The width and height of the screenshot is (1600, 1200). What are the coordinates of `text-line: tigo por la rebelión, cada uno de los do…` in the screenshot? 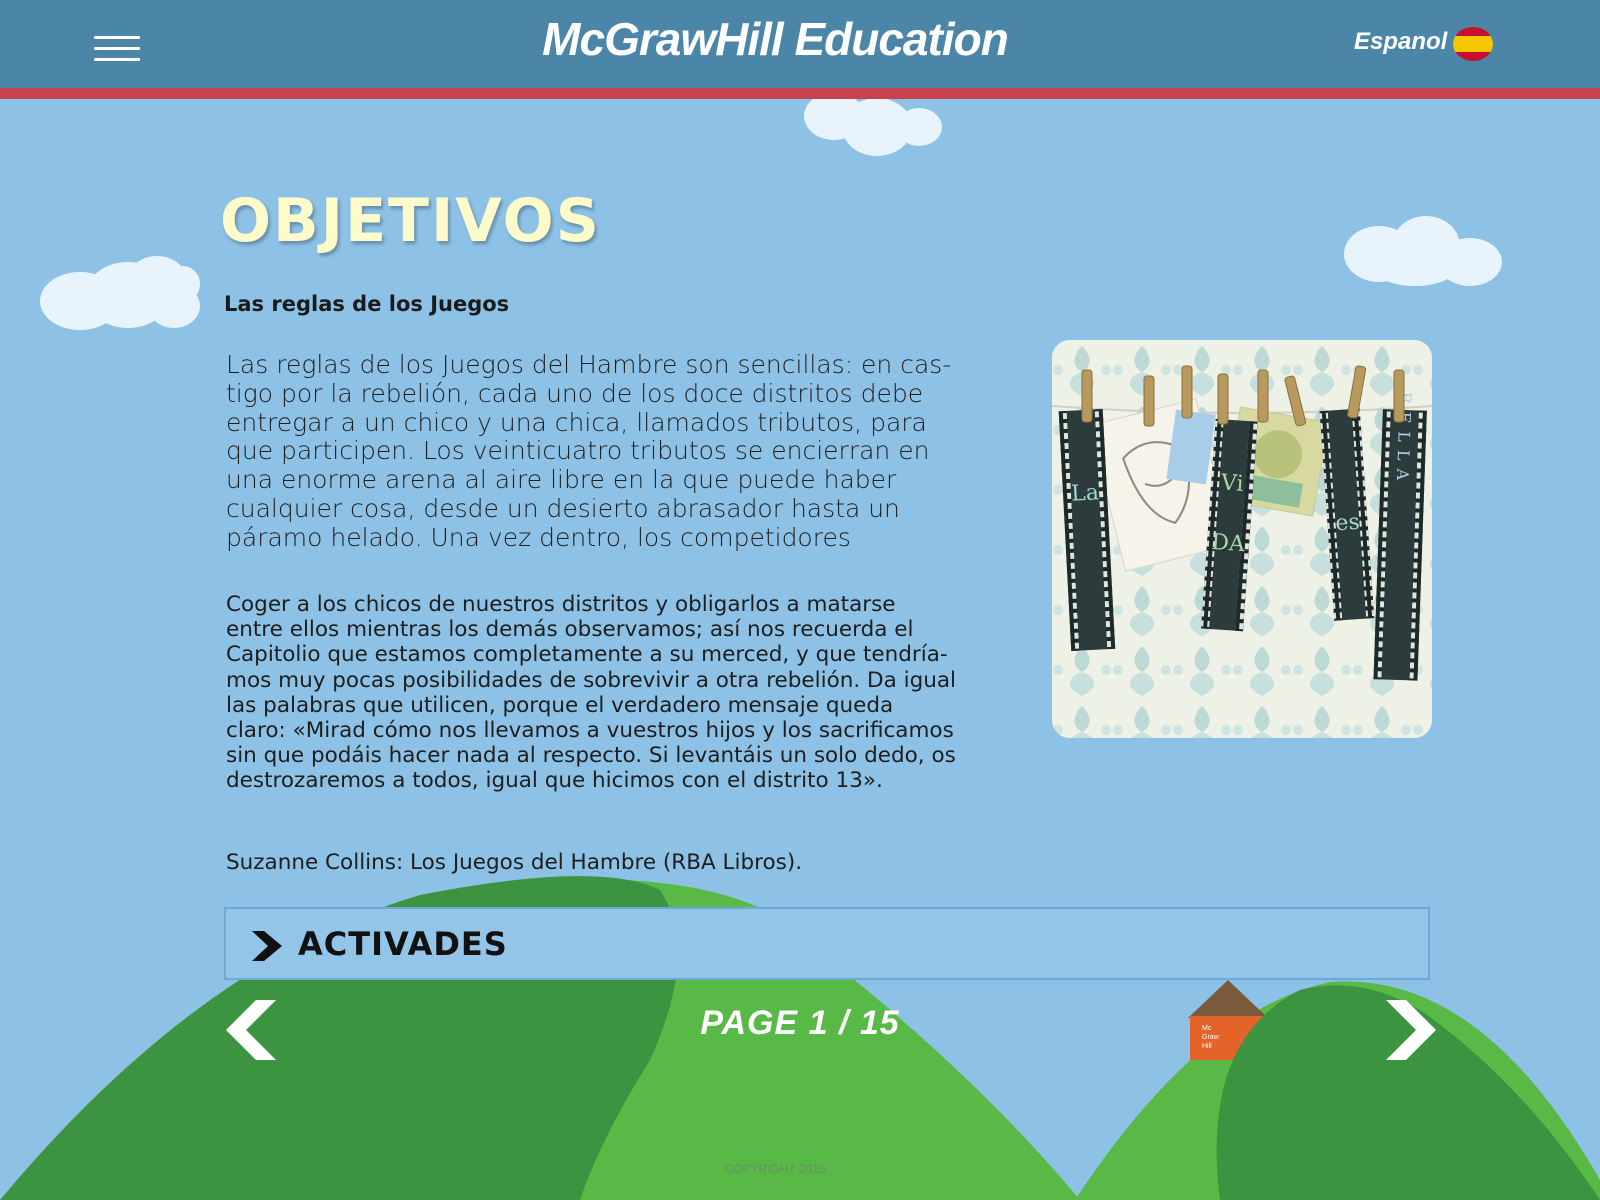 It's located at (575, 393).